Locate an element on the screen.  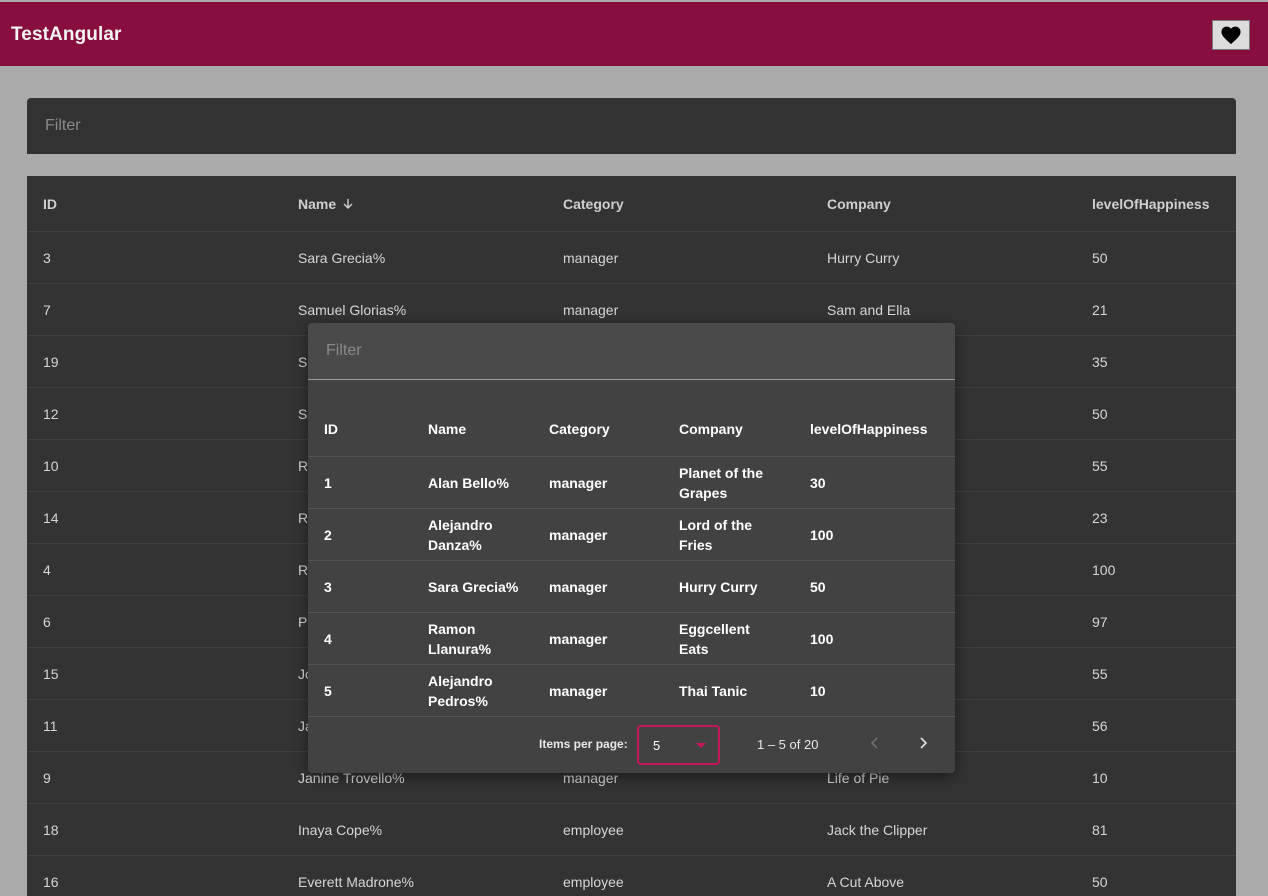
cell-level-of-happiness: 81 is located at coordinates (1100, 829).